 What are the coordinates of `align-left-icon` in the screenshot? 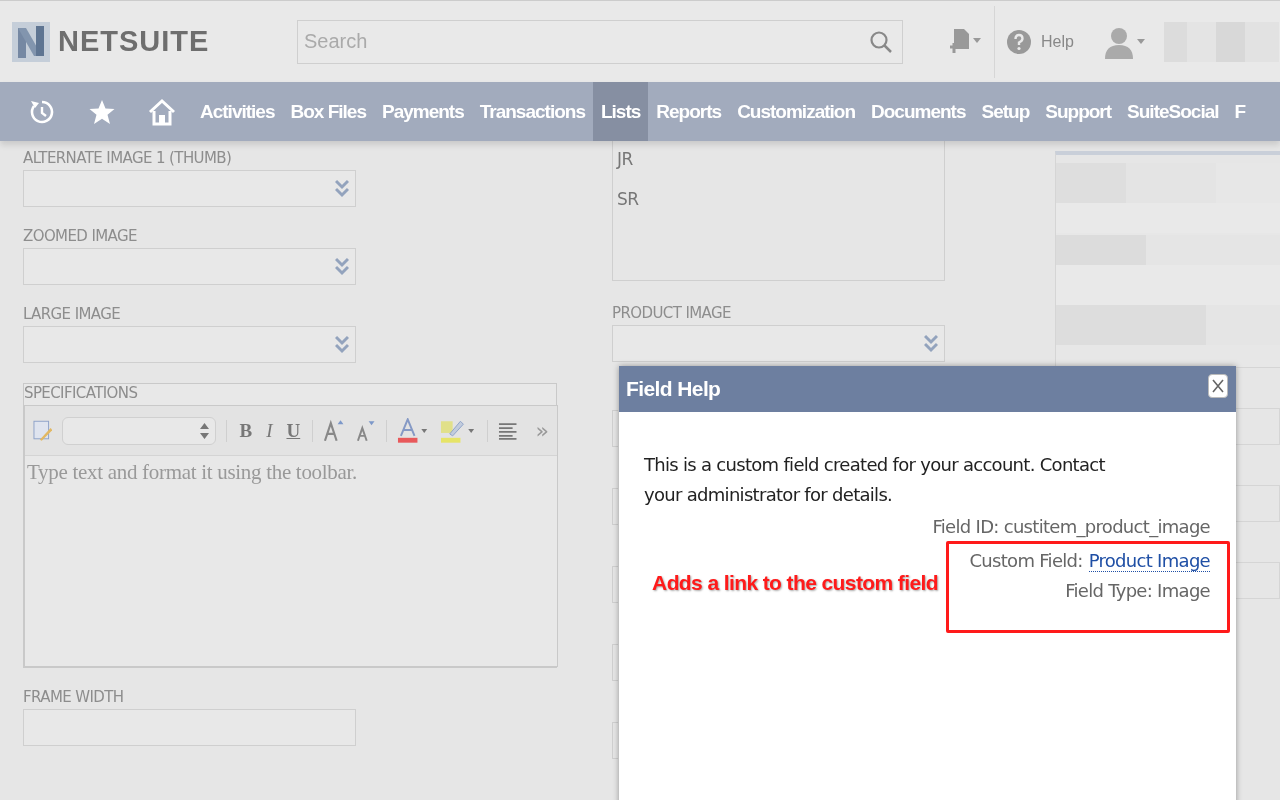 It's located at (508, 430).